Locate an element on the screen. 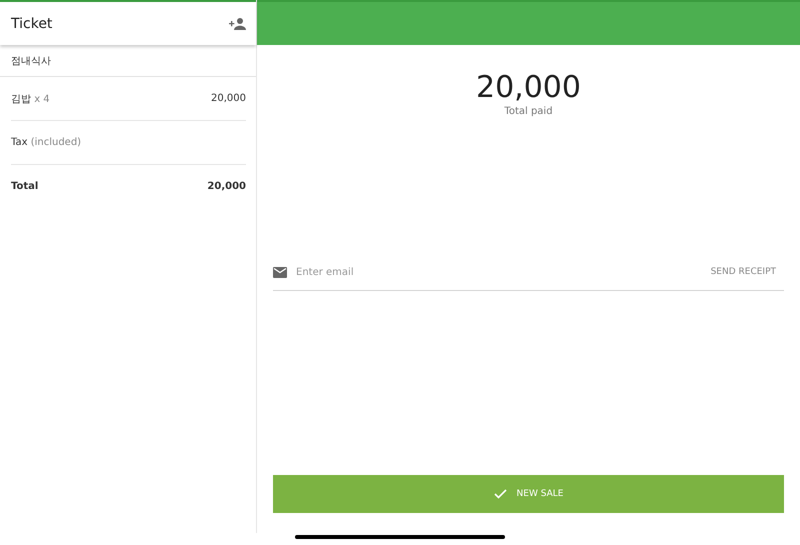  email-icon is located at coordinates (280, 272).